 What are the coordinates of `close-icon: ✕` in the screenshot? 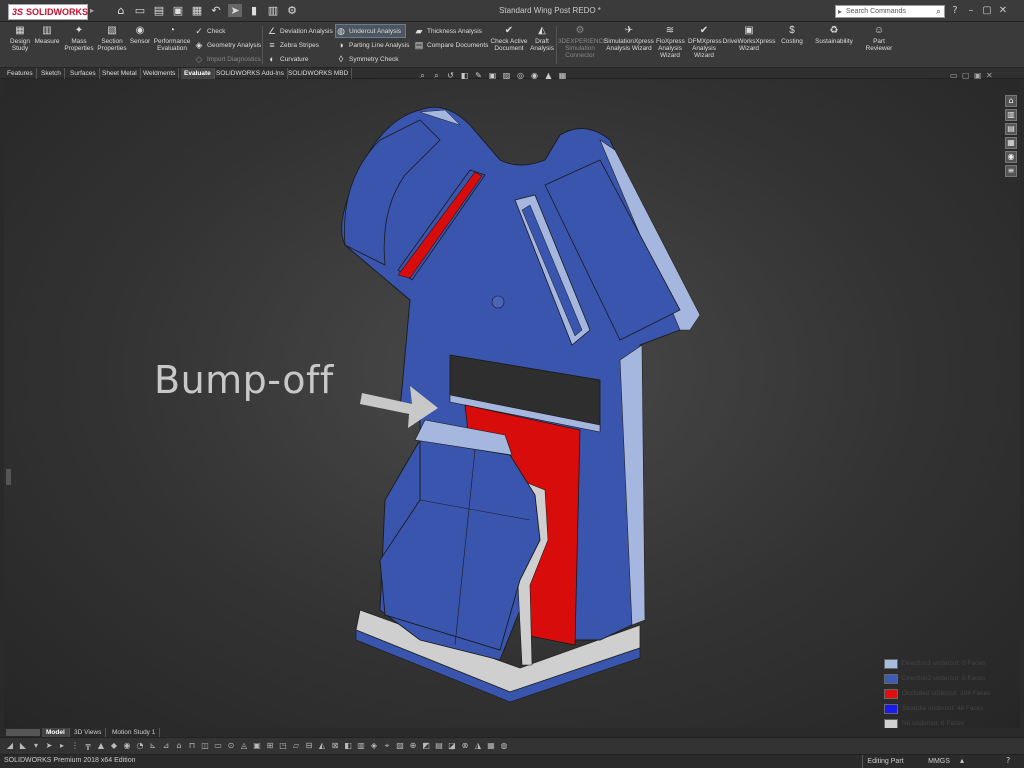 It's located at (1003, 10).